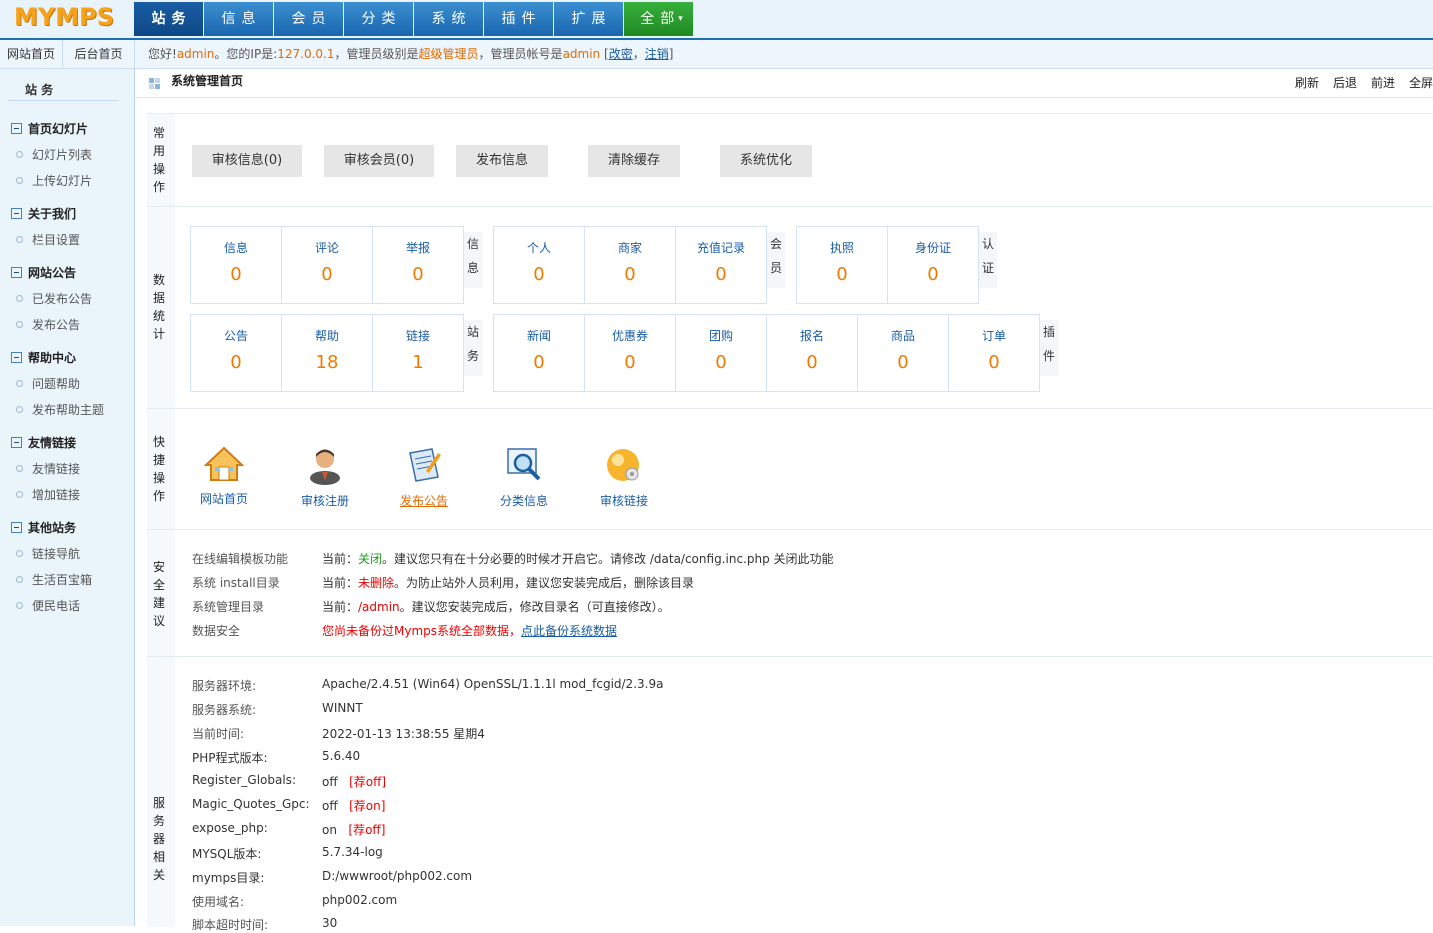 The image size is (1433, 933). Describe the element at coordinates (1421, 83) in the screenshot. I see `fullscreen-button: 全屏` at that location.